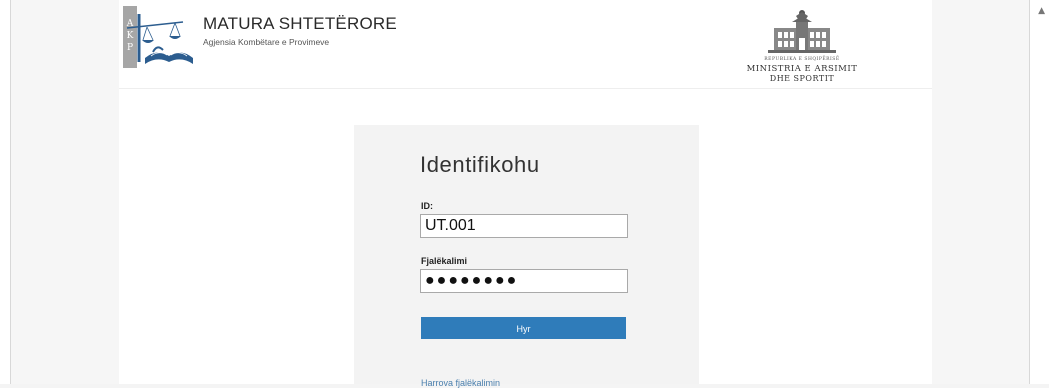 Image resolution: width=1049 pixels, height=388 pixels. What do you see at coordinates (300, 23) in the screenshot?
I see `site-title: MATURA SHTETËRORE` at bounding box center [300, 23].